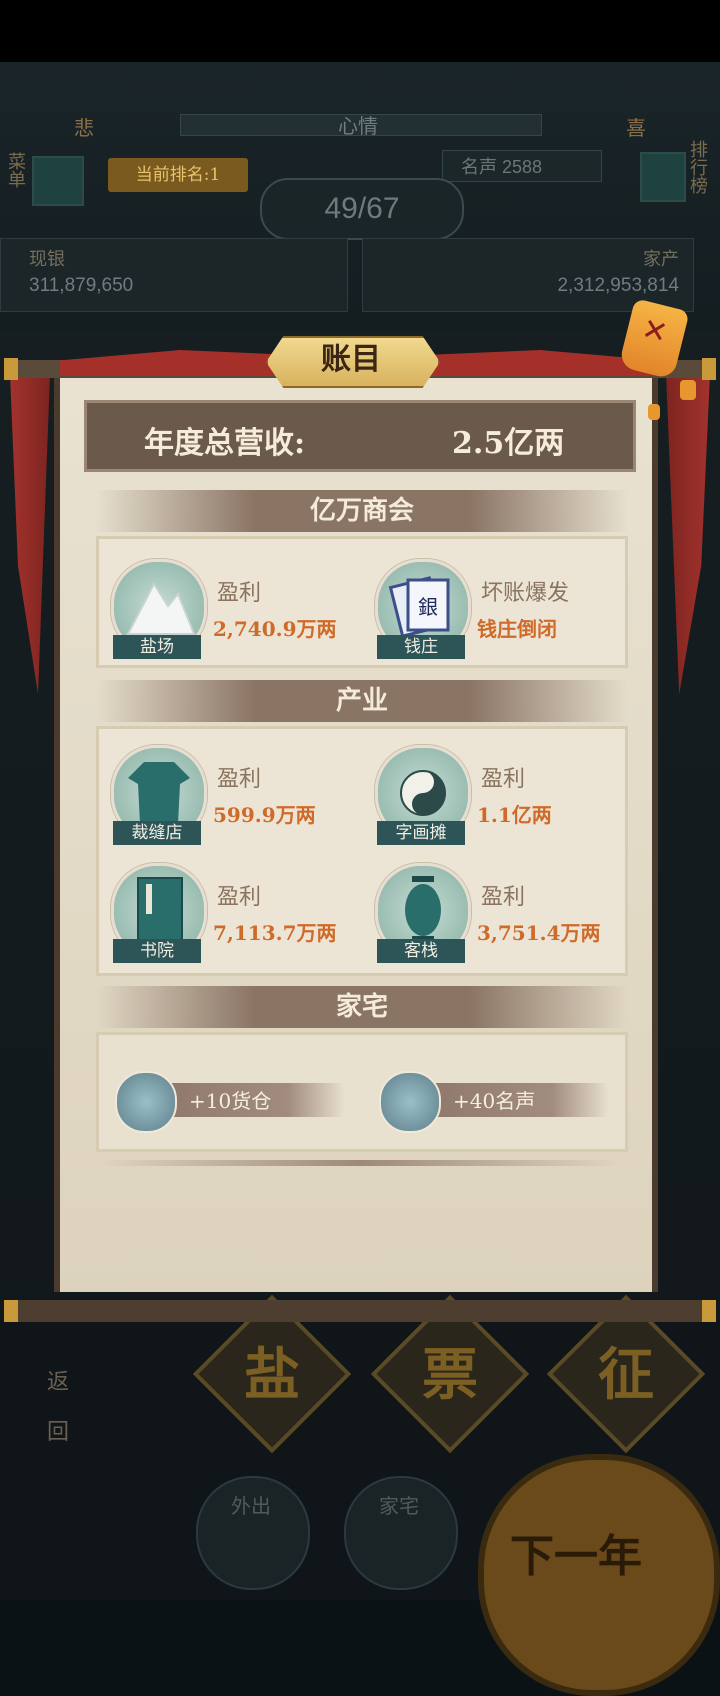  I want to click on assets-label: 家产, so click(661, 259).